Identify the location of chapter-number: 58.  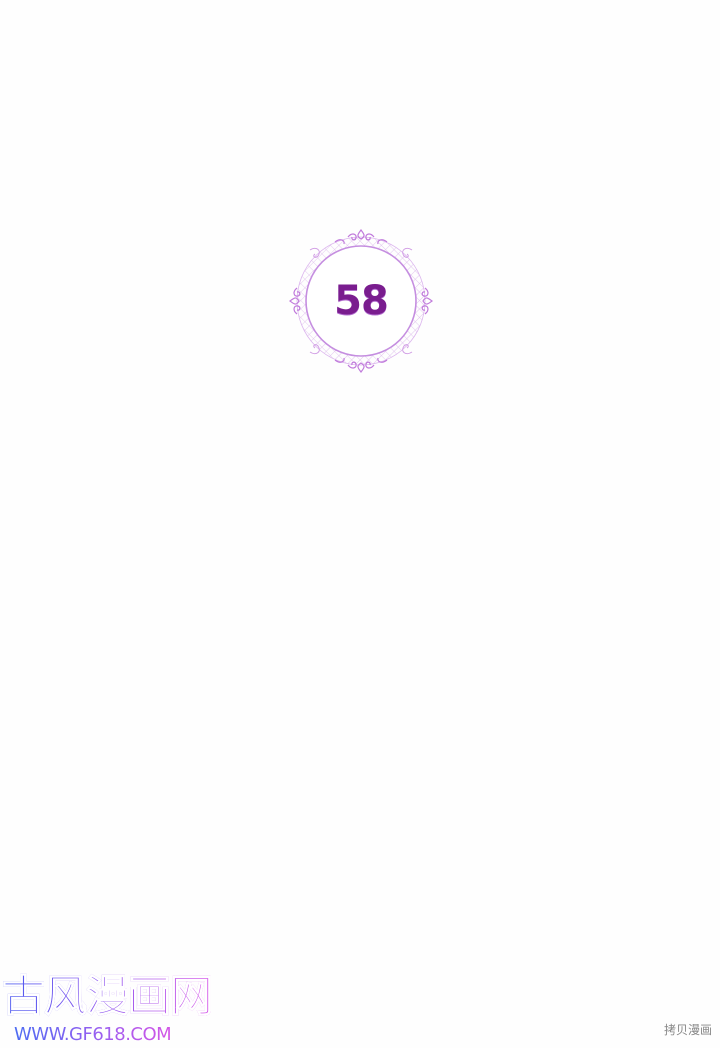
(361, 301).